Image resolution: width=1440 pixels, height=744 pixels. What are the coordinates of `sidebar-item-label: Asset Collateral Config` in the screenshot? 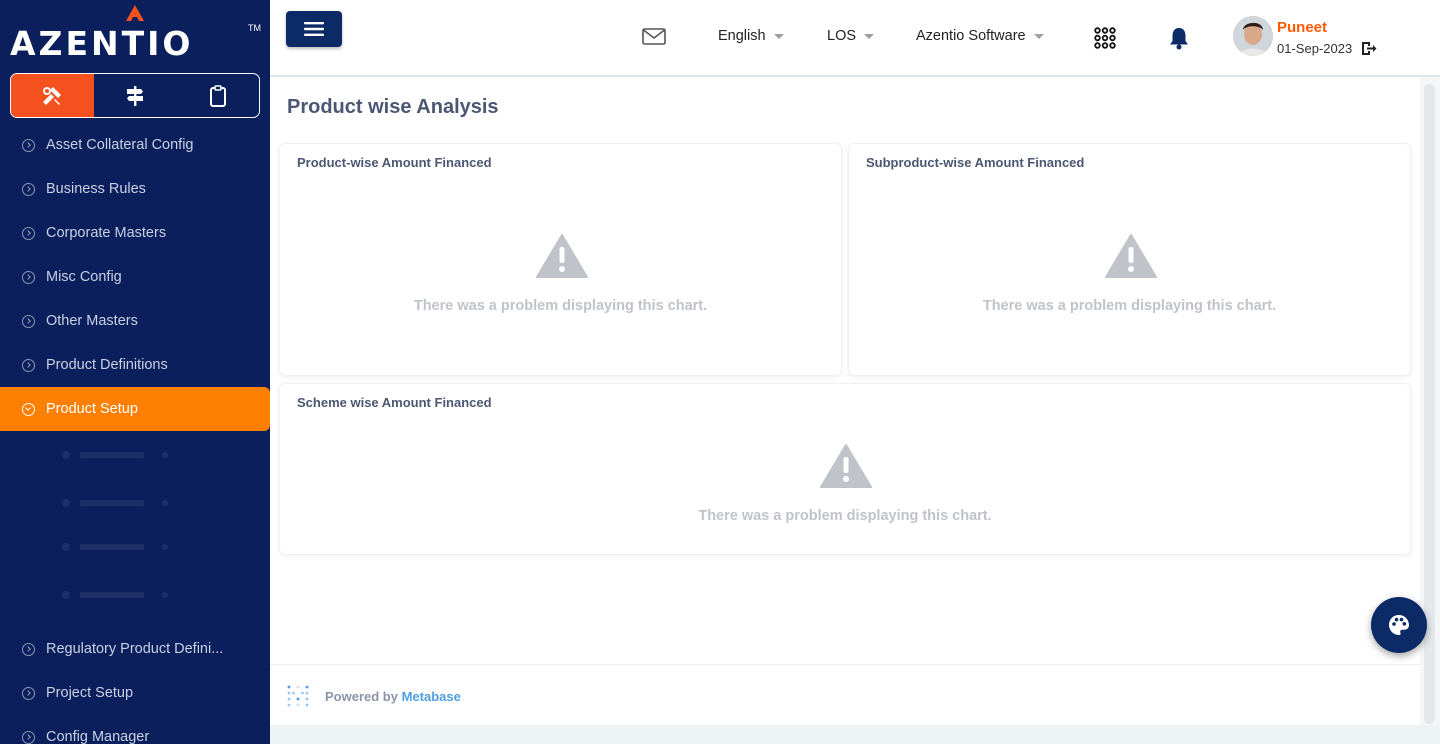 It's located at (120, 145).